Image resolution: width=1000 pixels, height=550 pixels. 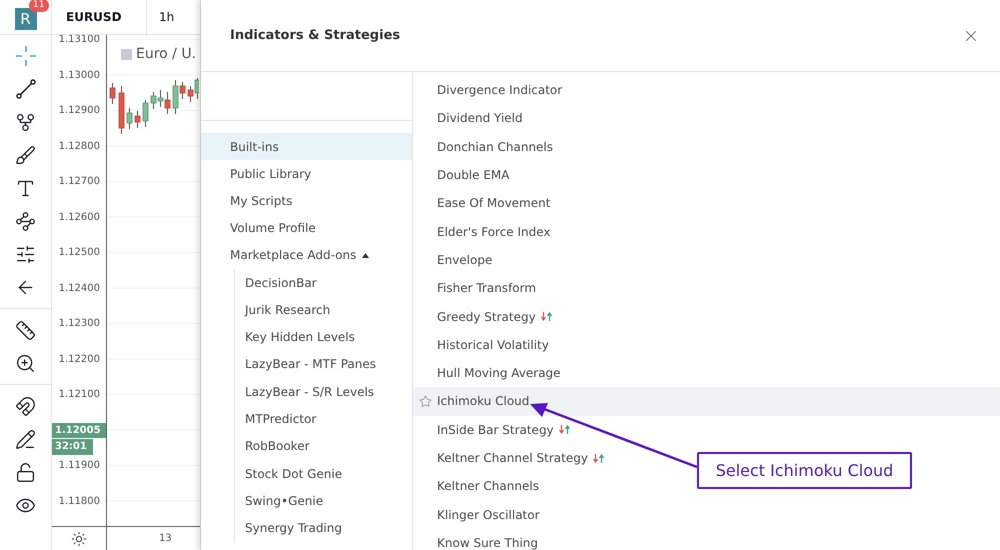 I want to click on indicator-item: Keltner Channel Strategy, so click(x=512, y=458).